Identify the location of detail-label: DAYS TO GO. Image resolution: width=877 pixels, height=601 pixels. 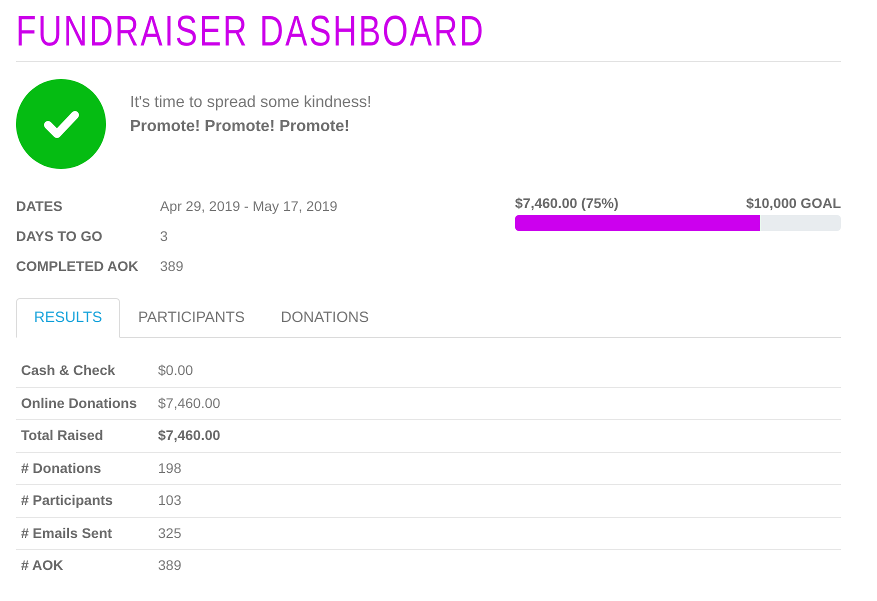
(60, 236).